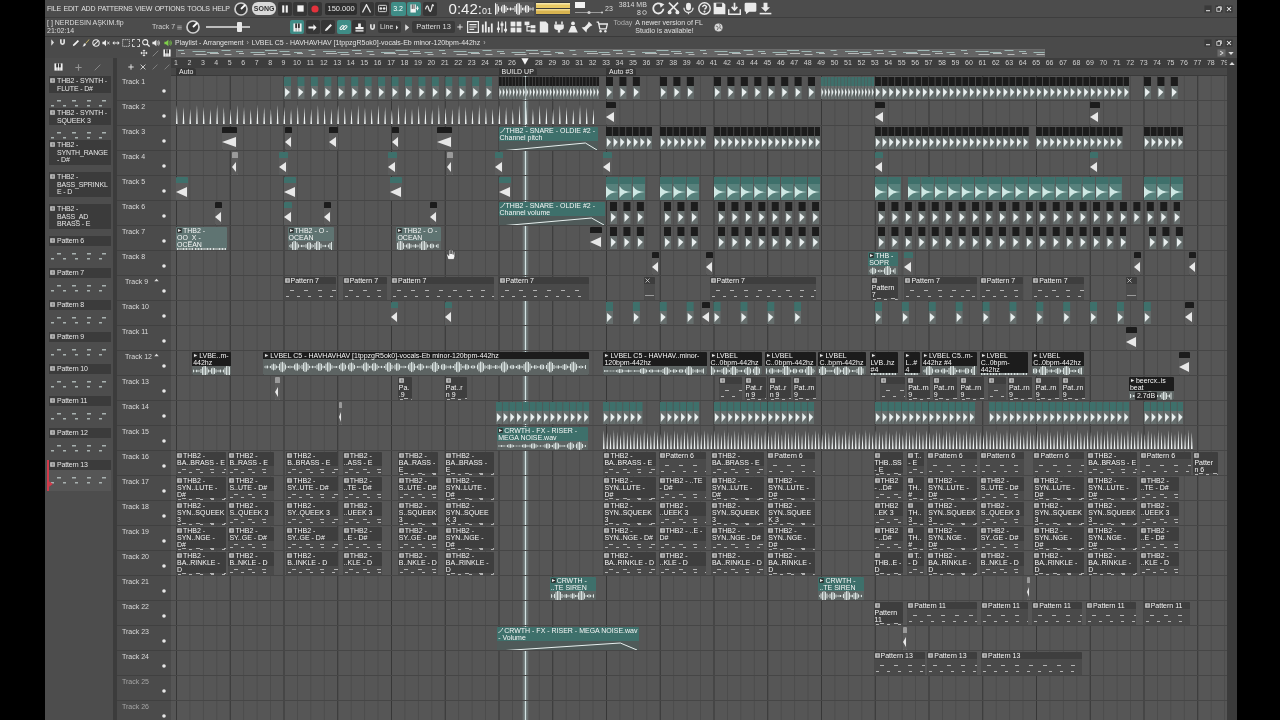 The height and width of the screenshot is (720, 1280). What do you see at coordinates (486, 11) in the screenshot?
I see `time-fraction: 01` at bounding box center [486, 11].